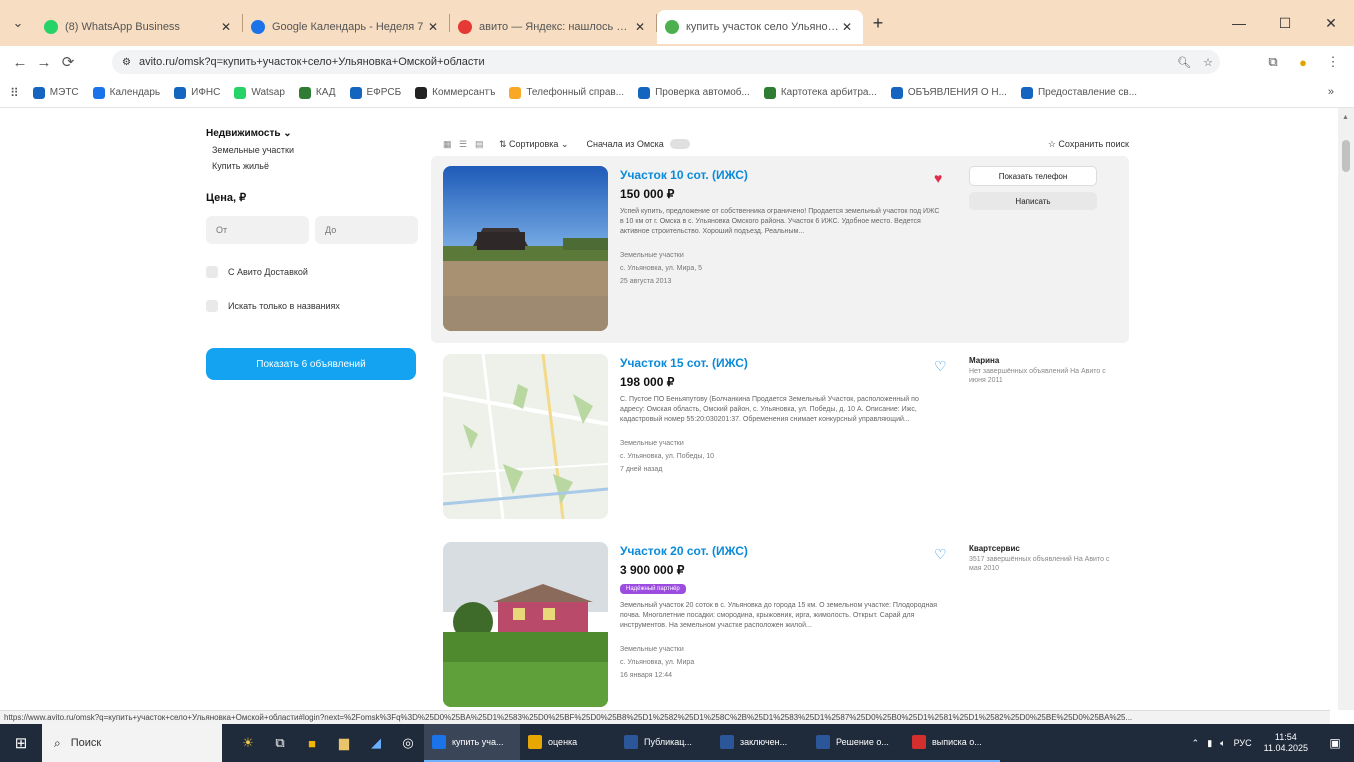 The image size is (1354, 762). What do you see at coordinates (1044, 548) in the screenshot?
I see `seller-name: Квартсервис` at bounding box center [1044, 548].